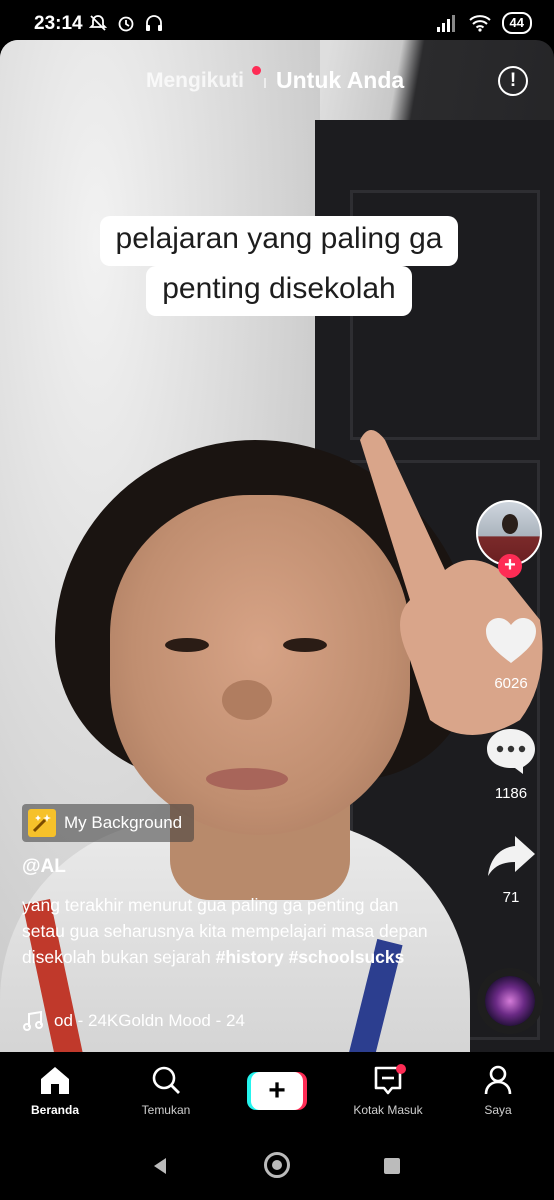  What do you see at coordinates (279, 291) in the screenshot?
I see `caption-line-2: penting disekolah` at bounding box center [279, 291].